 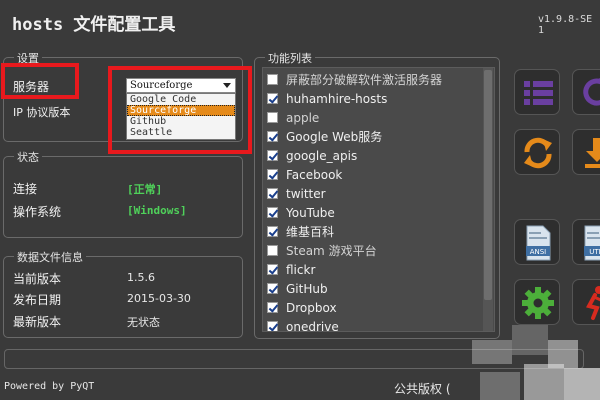 What do you see at coordinates (337, 98) in the screenshot?
I see `feature-label: huhamhire-hosts` at bounding box center [337, 98].